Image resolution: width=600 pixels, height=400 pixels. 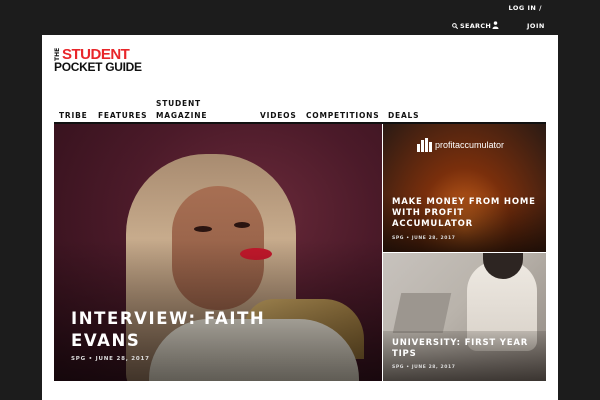 I want to click on hero-meta: SPG • JUNE 28, 2017, so click(x=110, y=359).